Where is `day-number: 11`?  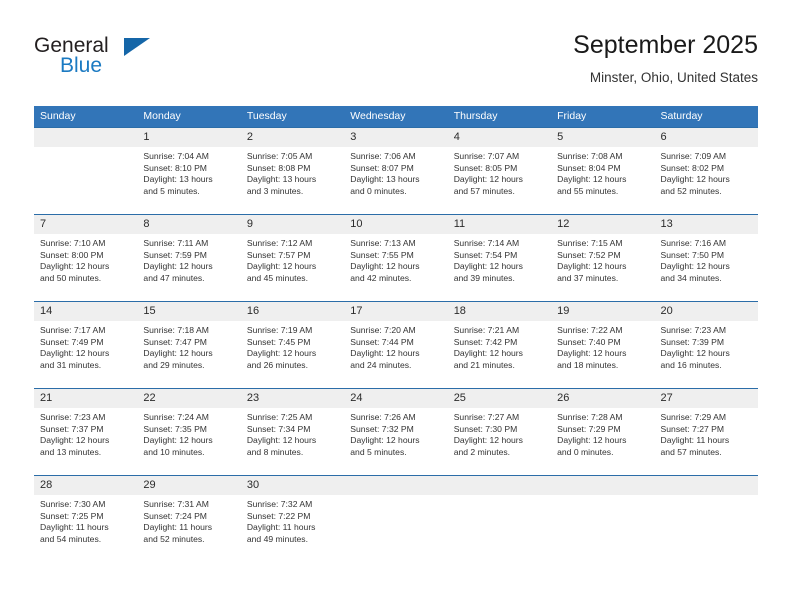 day-number: 11 is located at coordinates (499, 224).